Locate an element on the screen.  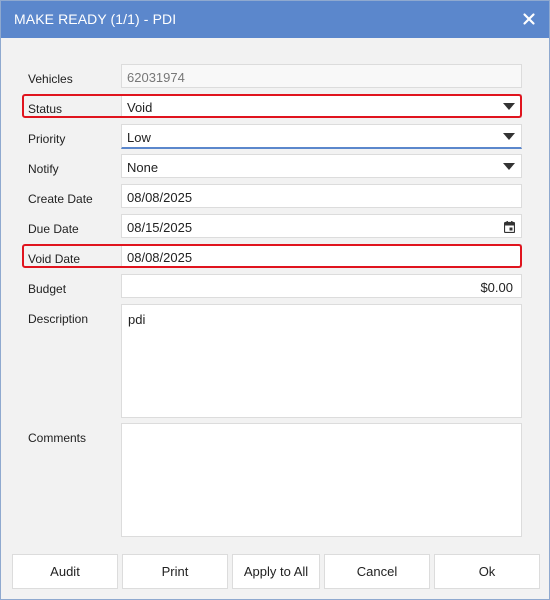
budget-label: Budget is located at coordinates (47, 289).